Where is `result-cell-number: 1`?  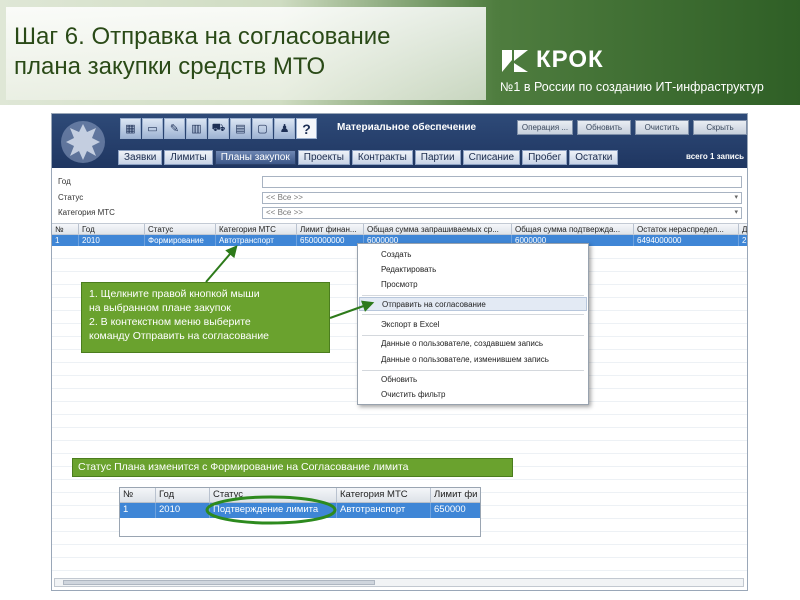 result-cell-number: 1 is located at coordinates (138, 510).